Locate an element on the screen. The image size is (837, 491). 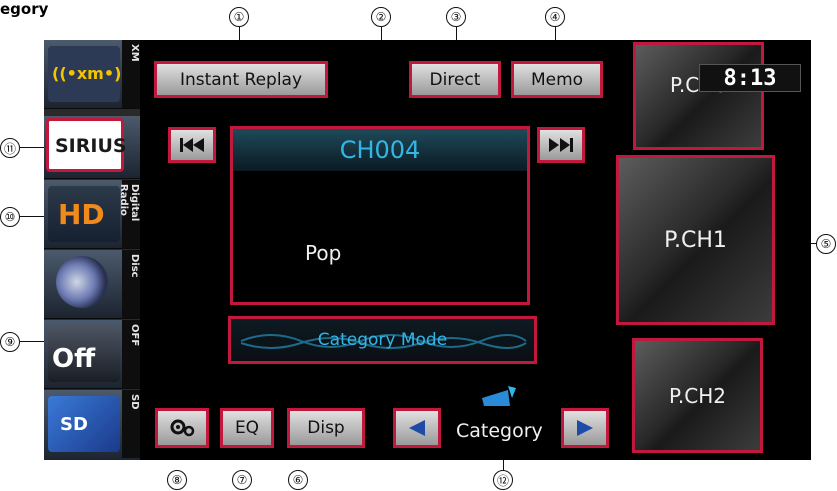
seek-next-button is located at coordinates (561, 145).